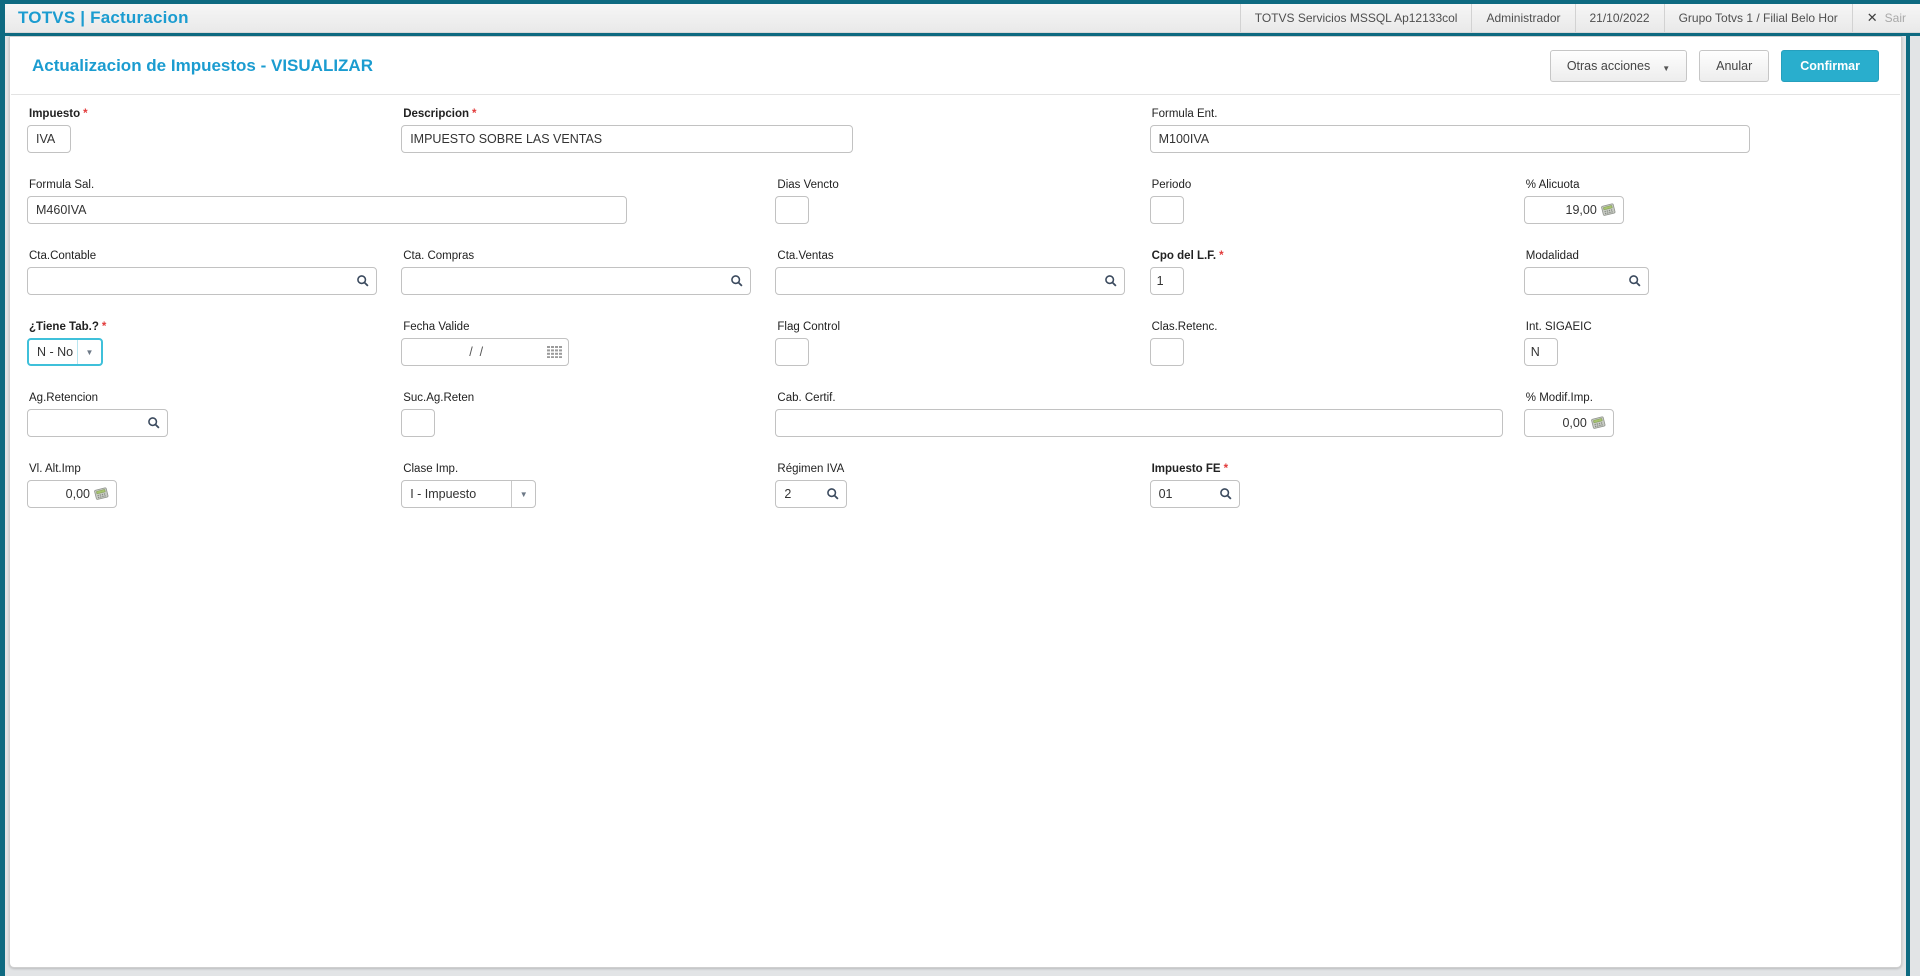 This screenshot has height=976, width=1920. Describe the element at coordinates (555, 352) in the screenshot. I see `calendar-icon` at that location.